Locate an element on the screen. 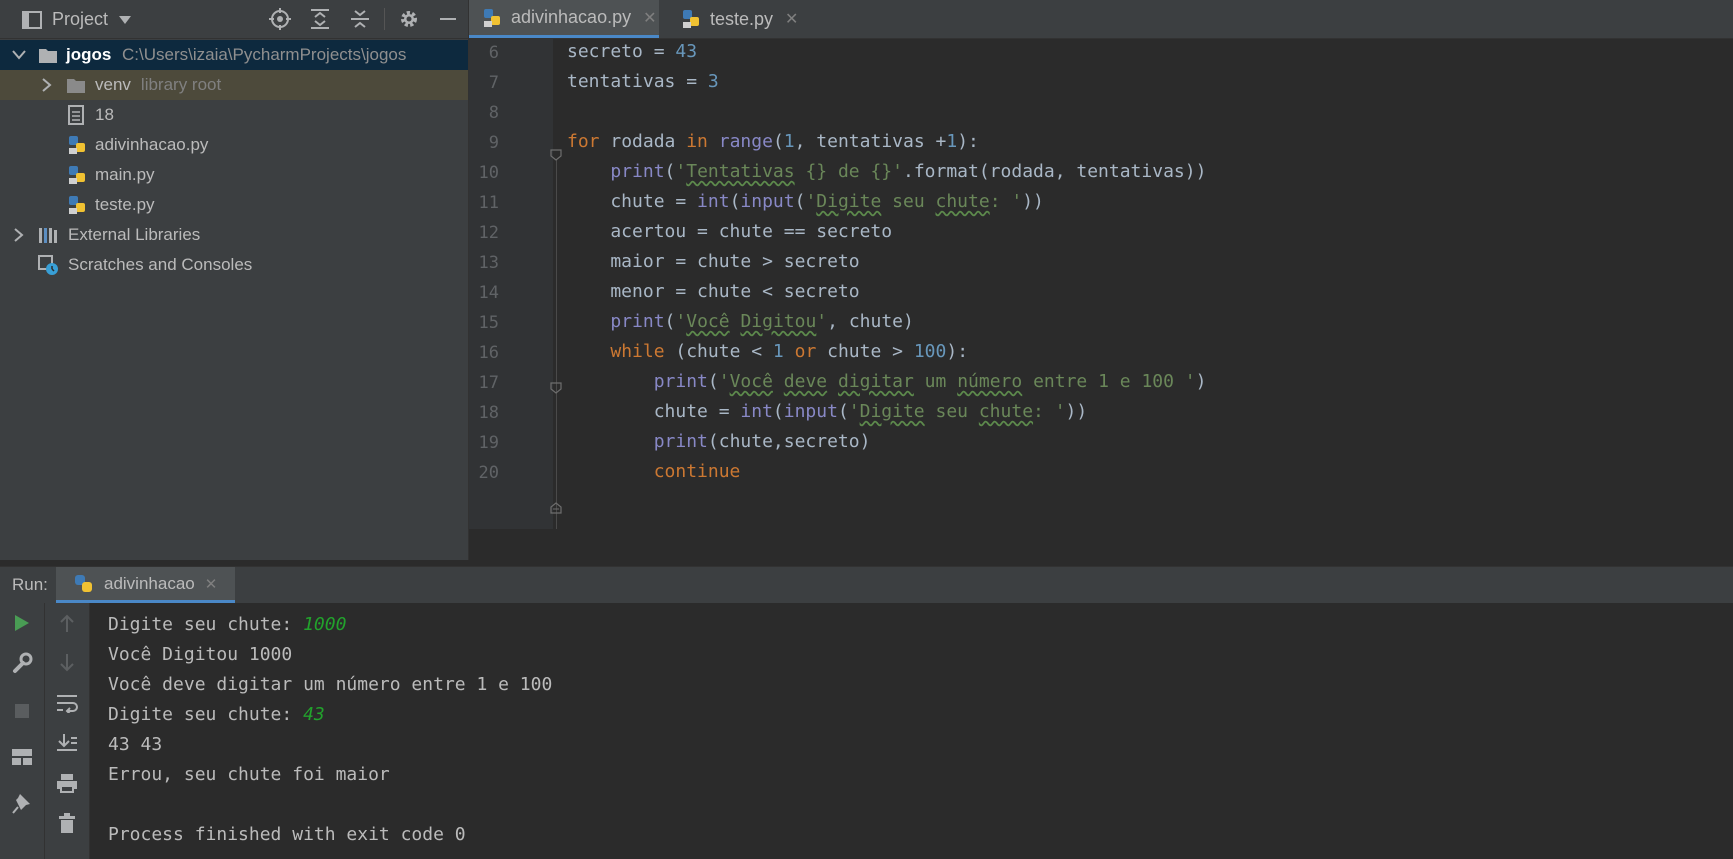  crosshair-icon is located at coordinates (280, 19).